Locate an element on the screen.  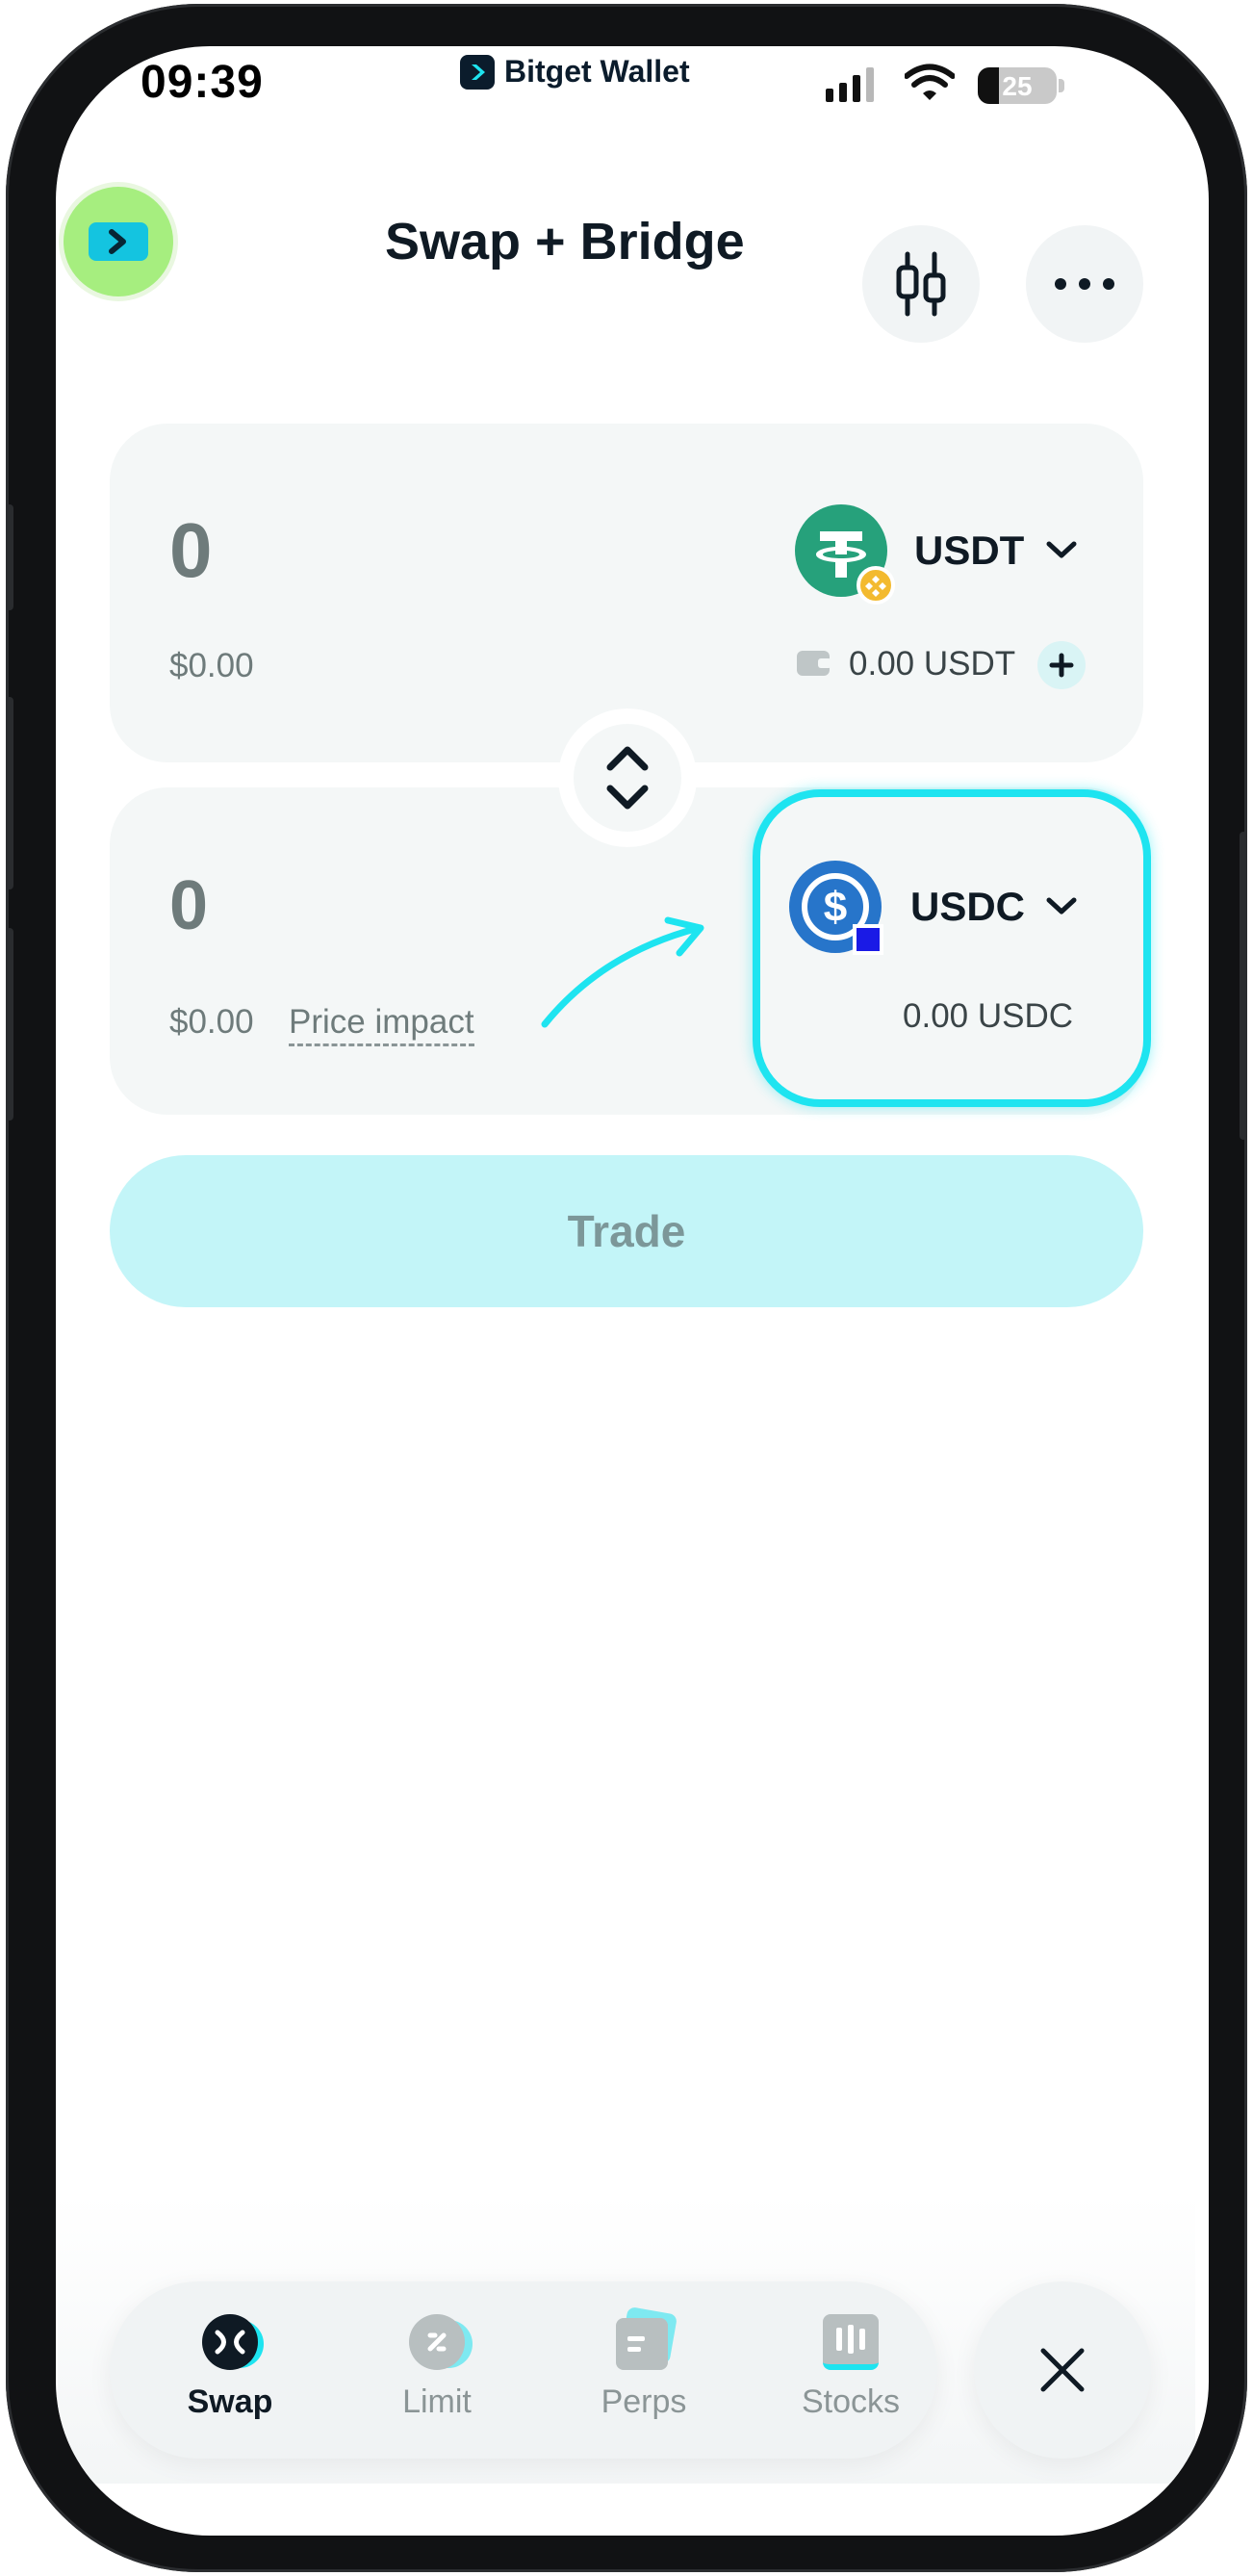
nav-item-perps: Perps is located at coordinates (643, 2370).